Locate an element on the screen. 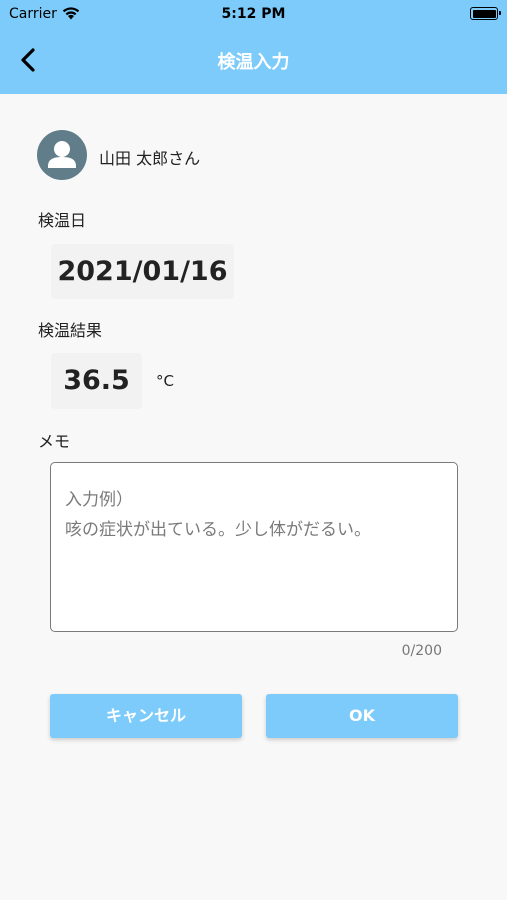  temperature-field: 36.5 is located at coordinates (96, 381).